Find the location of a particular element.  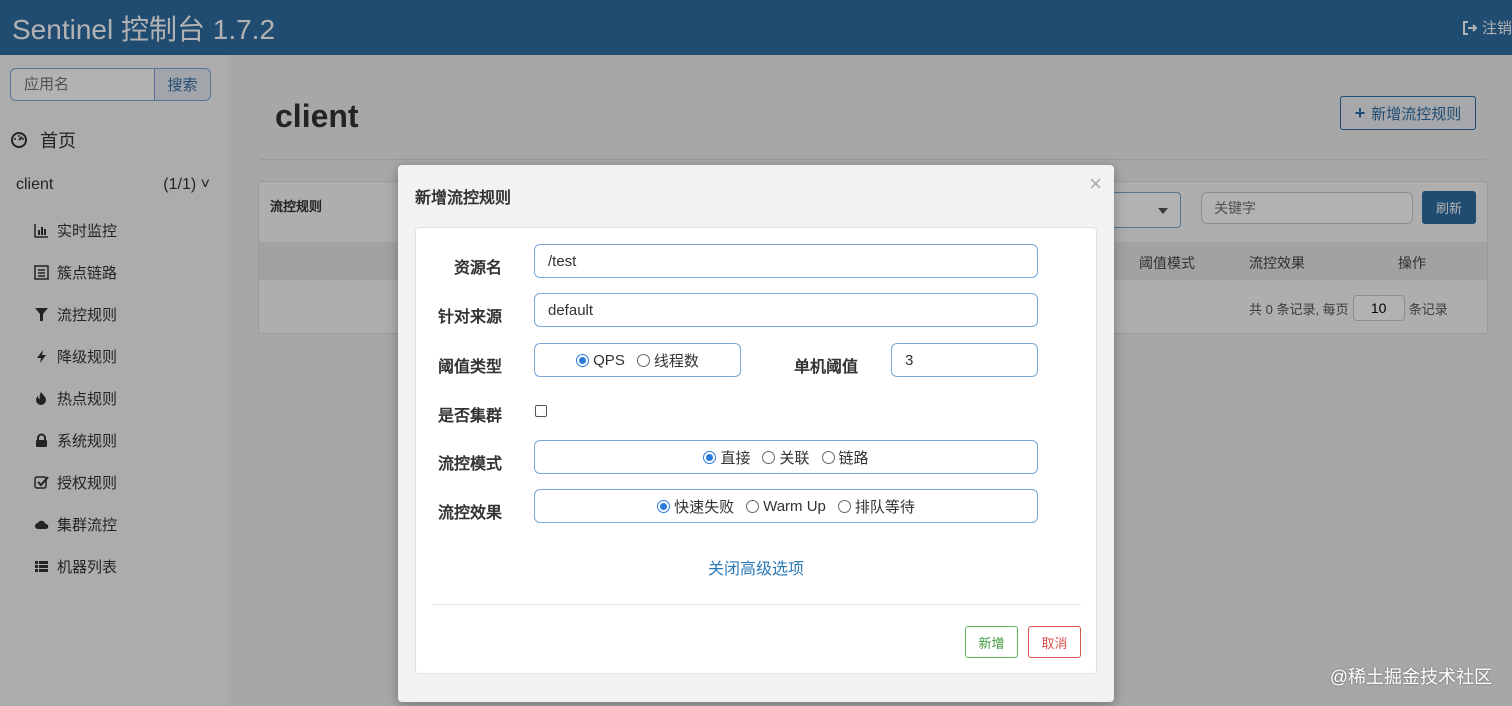

threshold-type-radio-group: QPS 线程数 is located at coordinates (637, 360).